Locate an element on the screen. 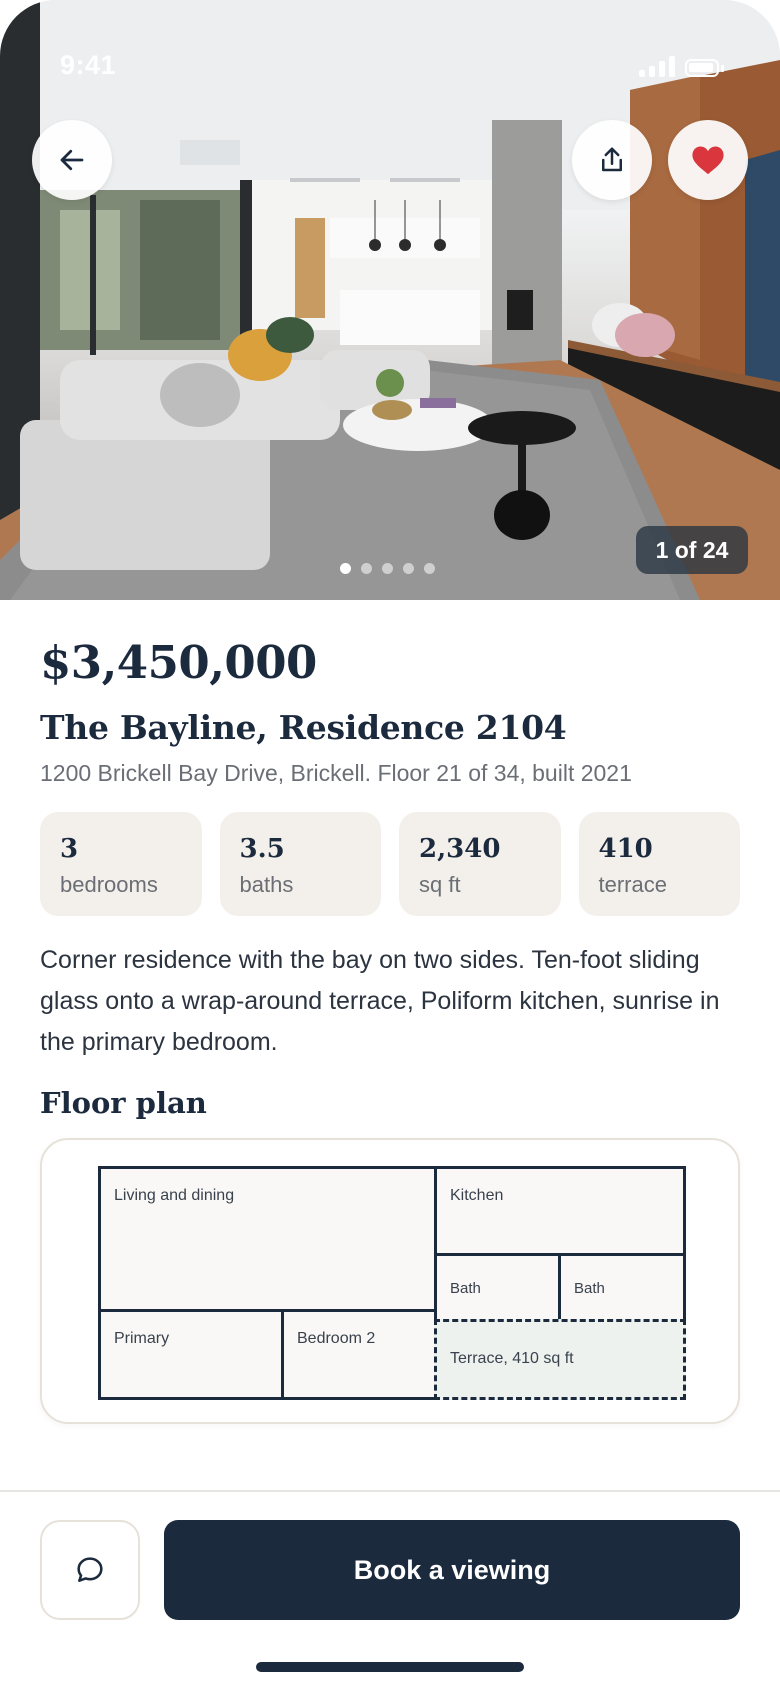 The height and width of the screenshot is (1688, 780). share-icon is located at coordinates (612, 159).